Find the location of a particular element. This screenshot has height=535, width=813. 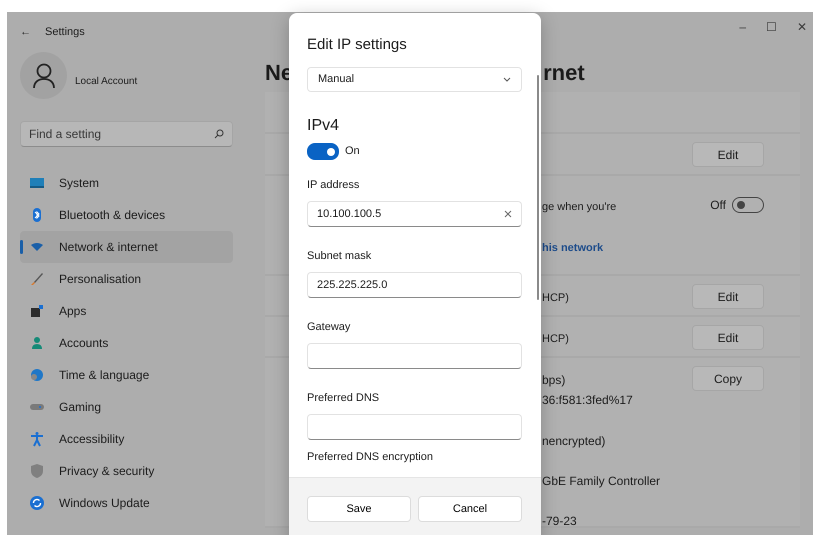

mode-dropdown: Manual is located at coordinates (414, 79).